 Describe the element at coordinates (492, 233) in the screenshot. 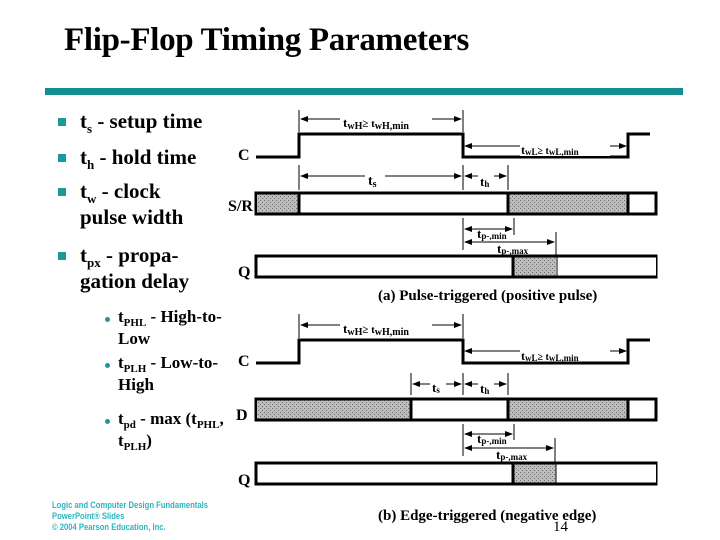

I see `tpmin-label-a: tp-,min` at that location.